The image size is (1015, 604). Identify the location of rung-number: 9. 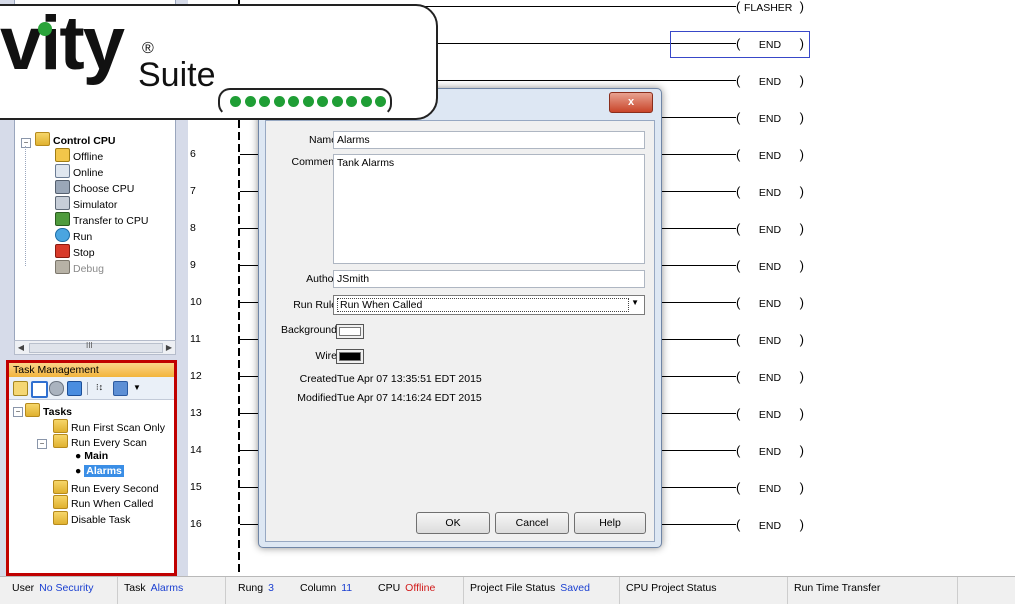
(193, 265).